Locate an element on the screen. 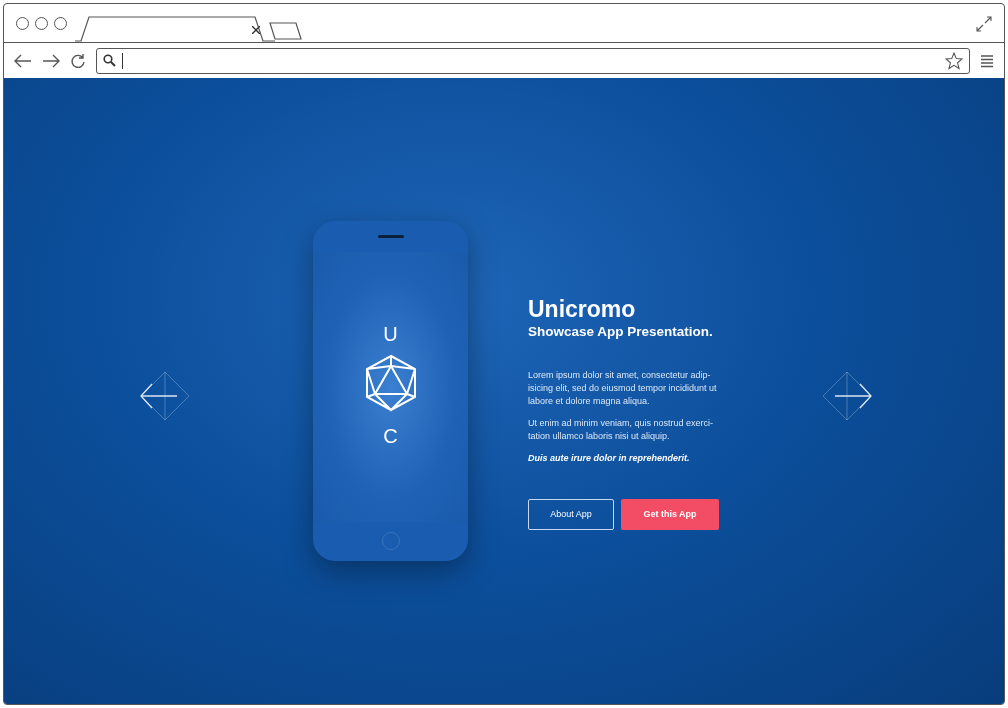 The height and width of the screenshot is (708, 1008). next-arrow-icon is located at coordinates (847, 396).